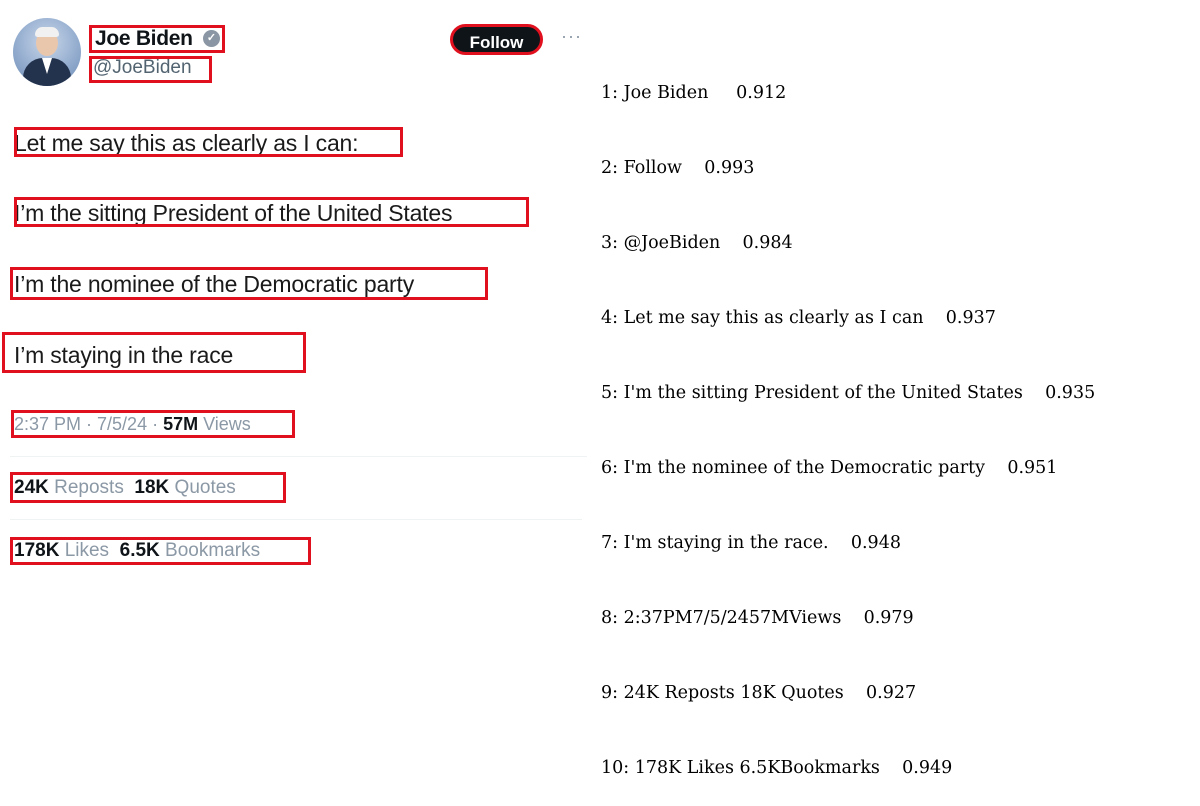  Describe the element at coordinates (571, 36) in the screenshot. I see `more-options-icon: ···` at that location.